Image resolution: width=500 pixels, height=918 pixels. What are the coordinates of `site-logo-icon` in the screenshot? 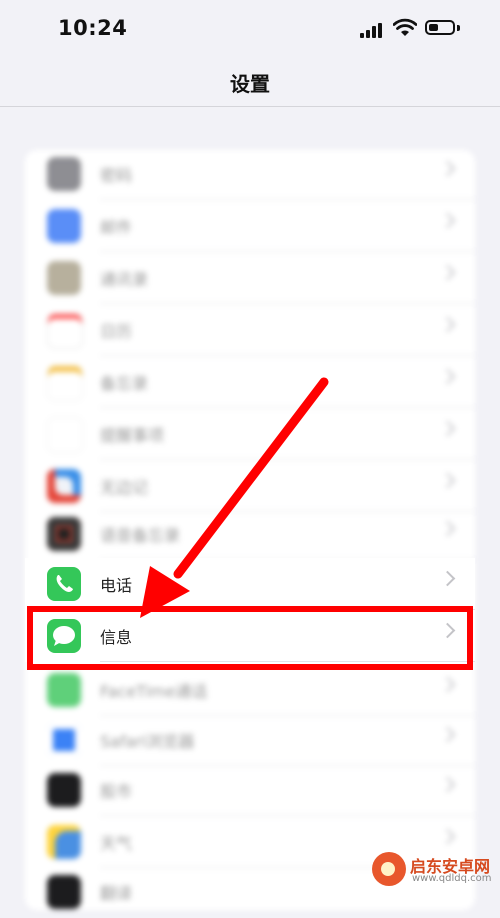 It's located at (389, 869).